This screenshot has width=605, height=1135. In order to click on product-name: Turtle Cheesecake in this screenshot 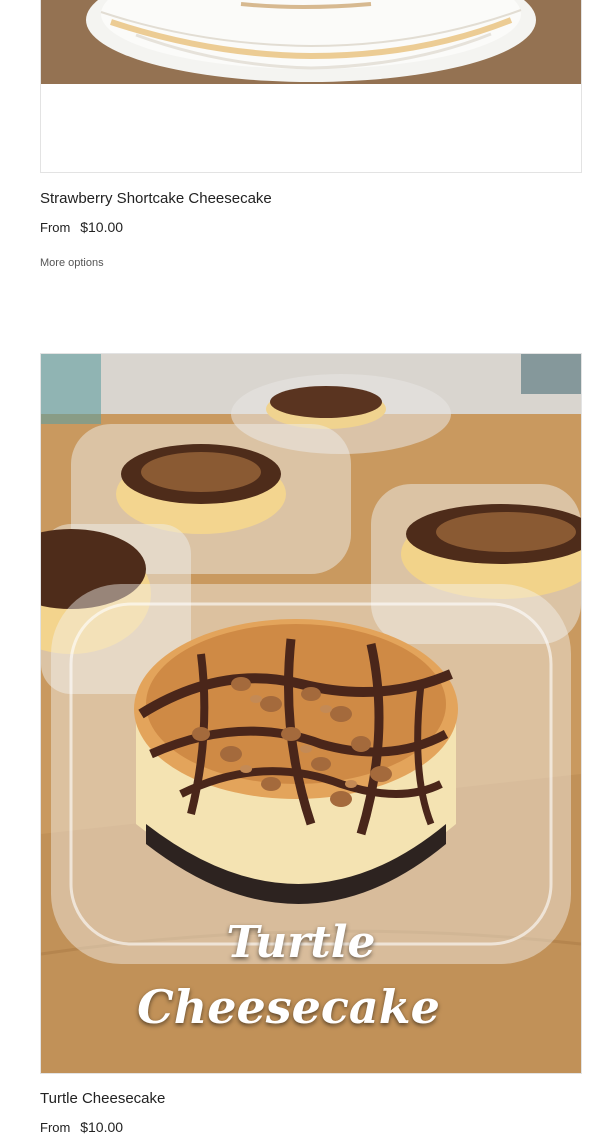, I will do `click(102, 1098)`.